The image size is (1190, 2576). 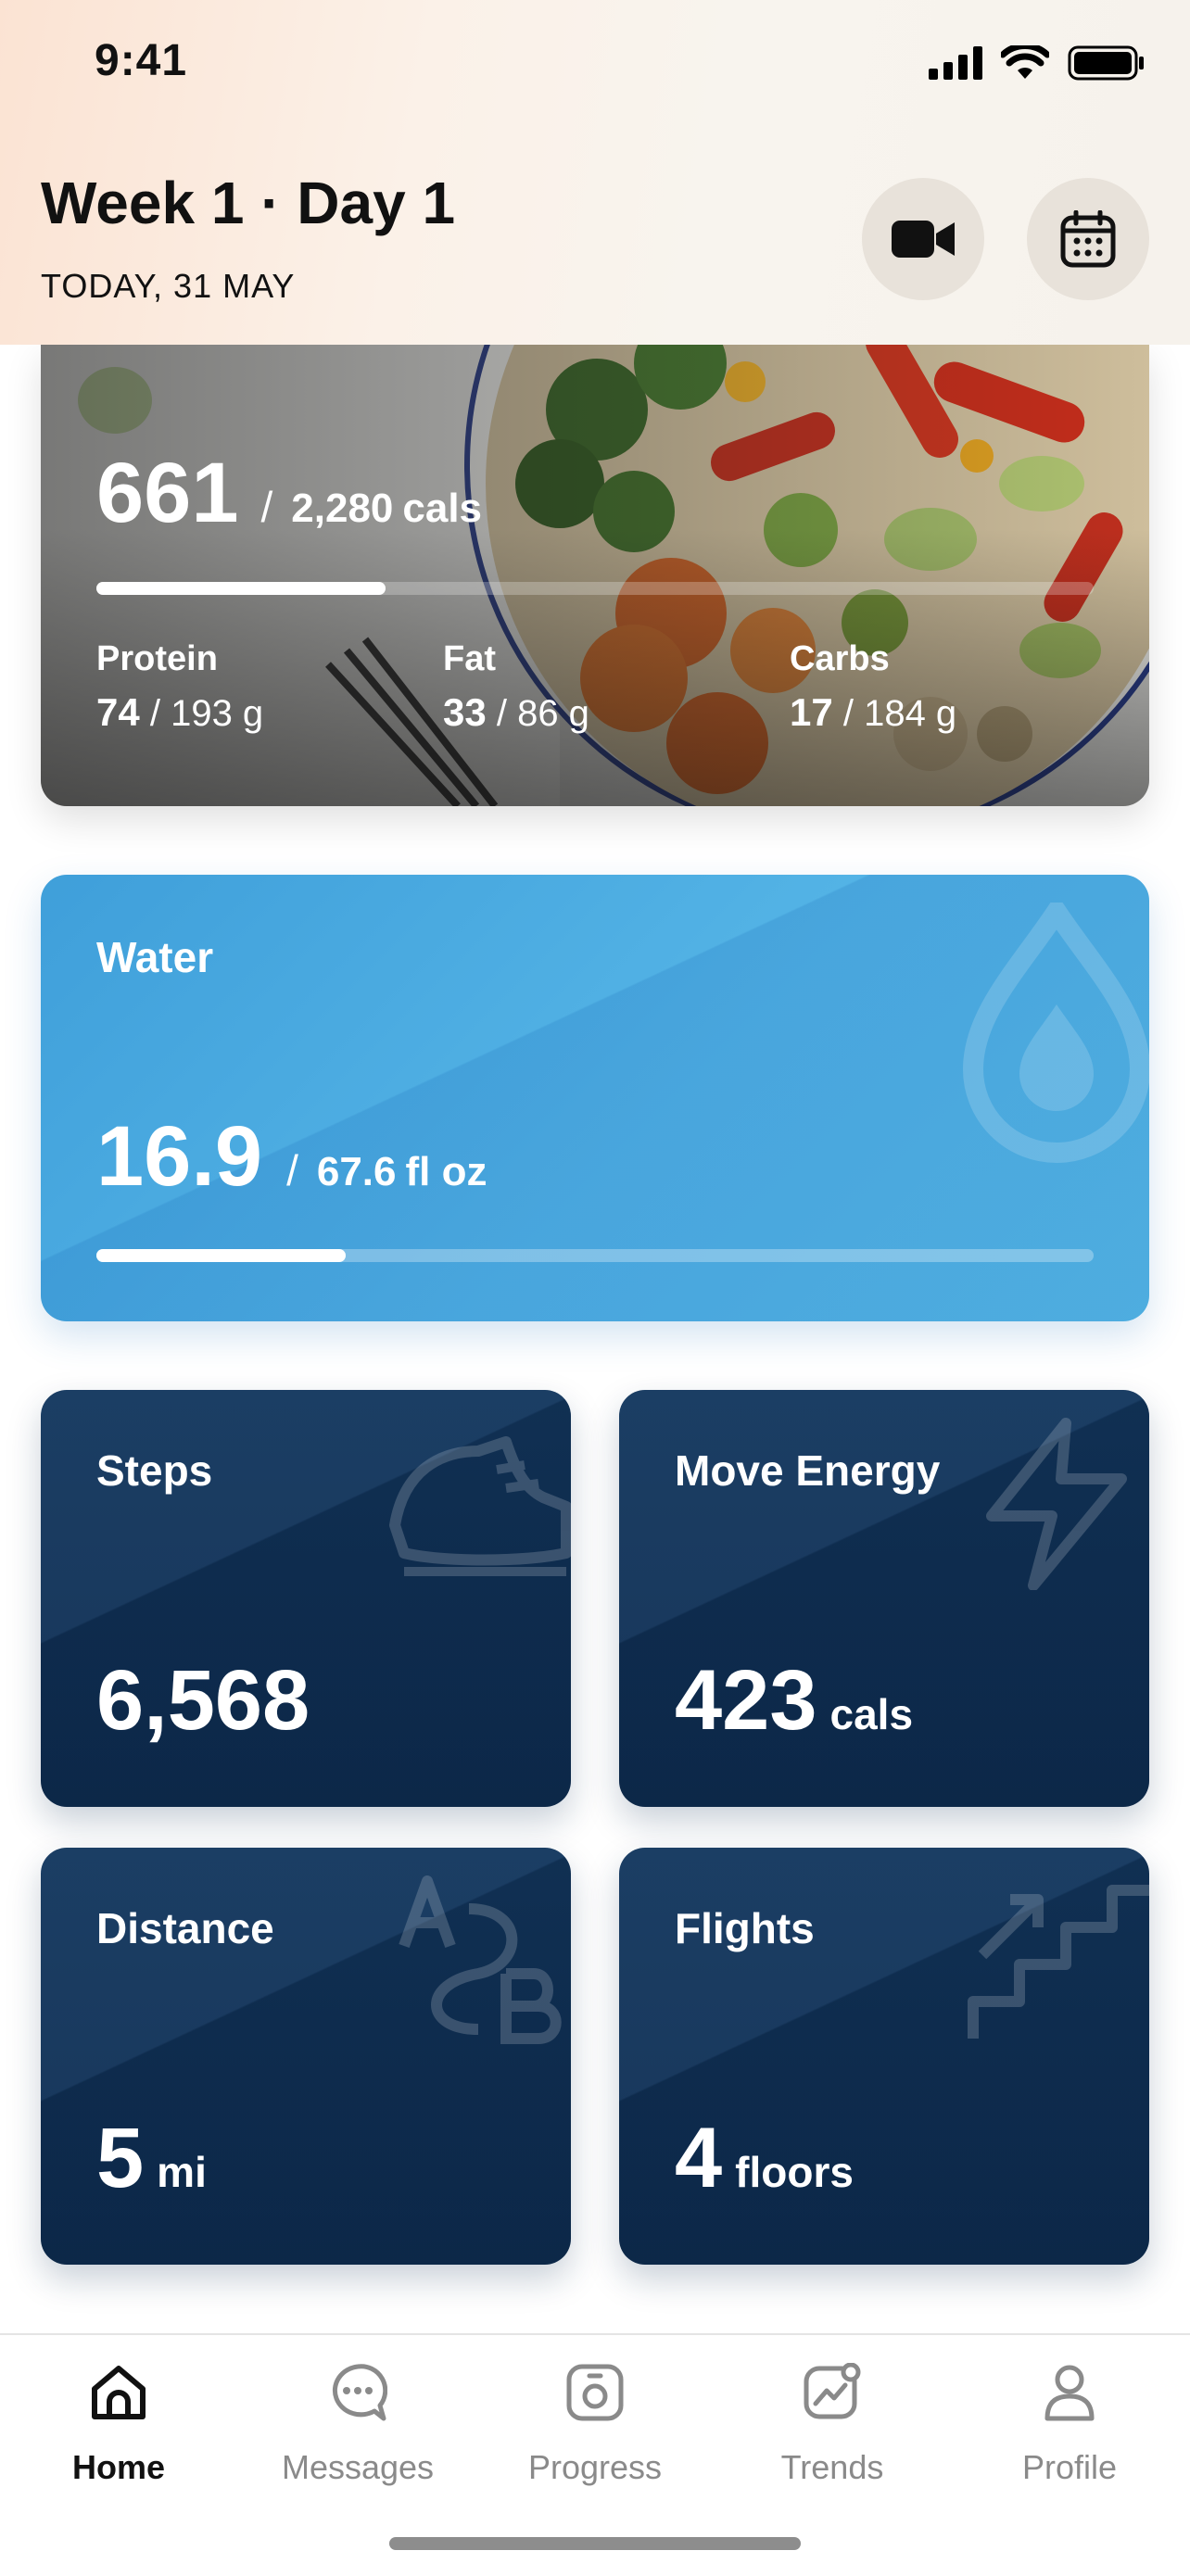 What do you see at coordinates (1106, 63) in the screenshot?
I see `battery-icon` at bounding box center [1106, 63].